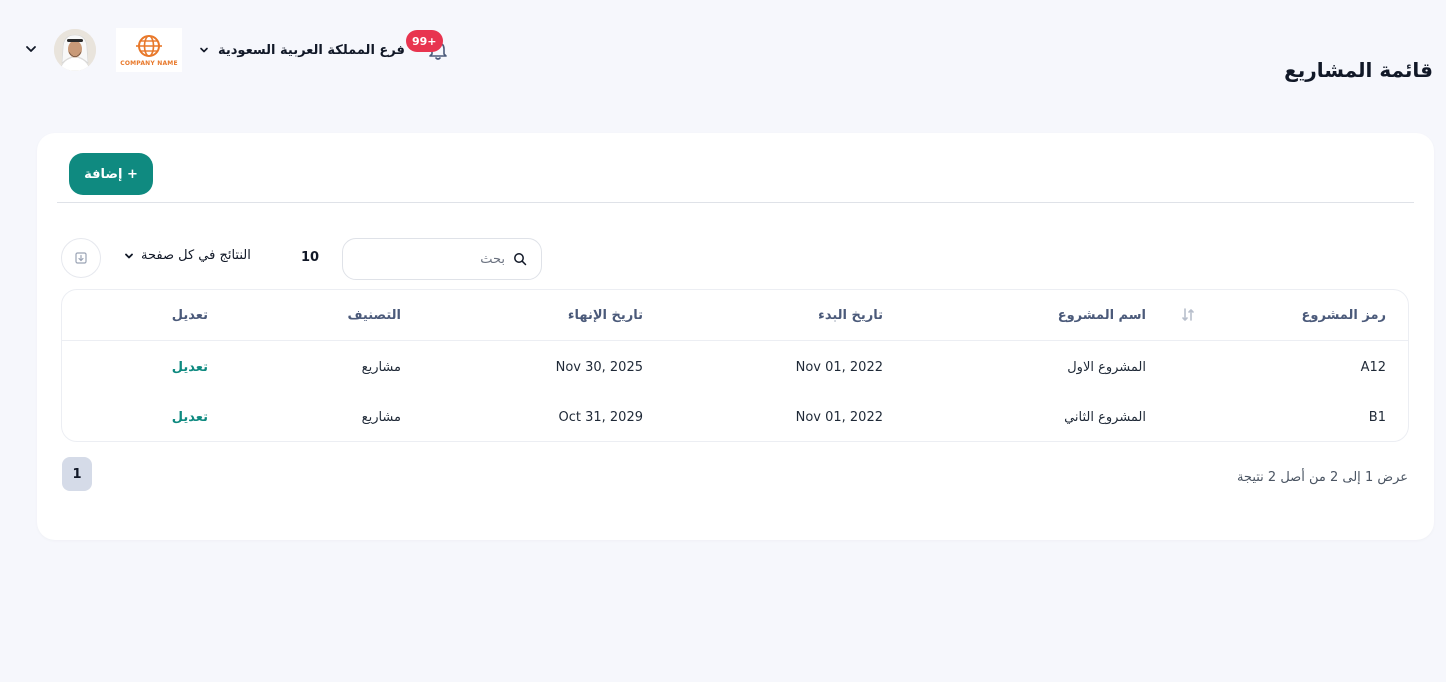  Describe the element at coordinates (77, 474) in the screenshot. I see `page-button-1: 1` at that location.